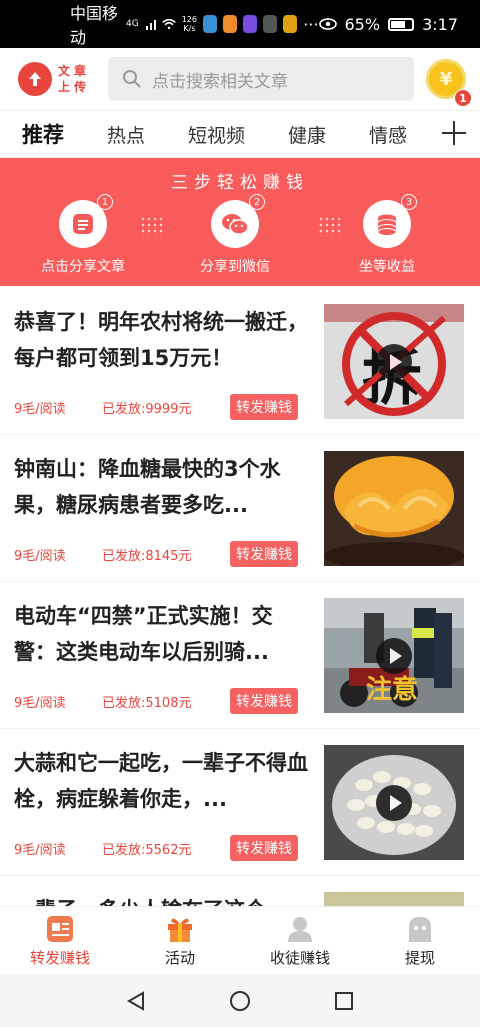  What do you see at coordinates (189, 19) in the screenshot?
I see `net-speed-value: 126` at bounding box center [189, 19].